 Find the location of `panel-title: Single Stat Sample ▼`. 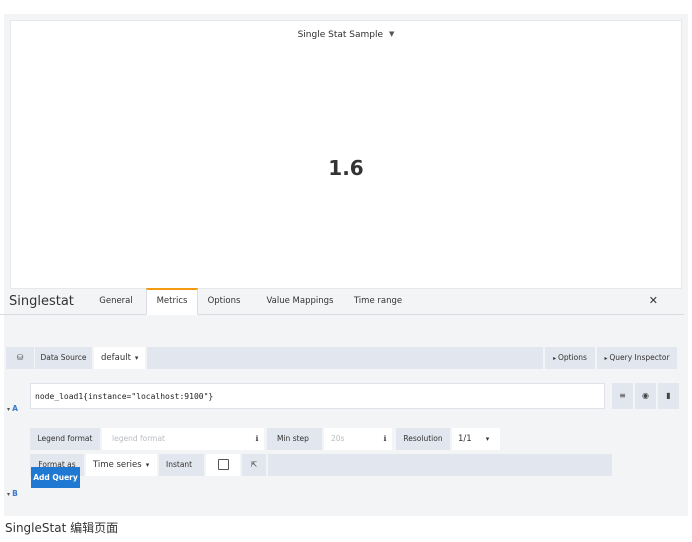

panel-title: Single Stat Sample ▼ is located at coordinates (346, 35).